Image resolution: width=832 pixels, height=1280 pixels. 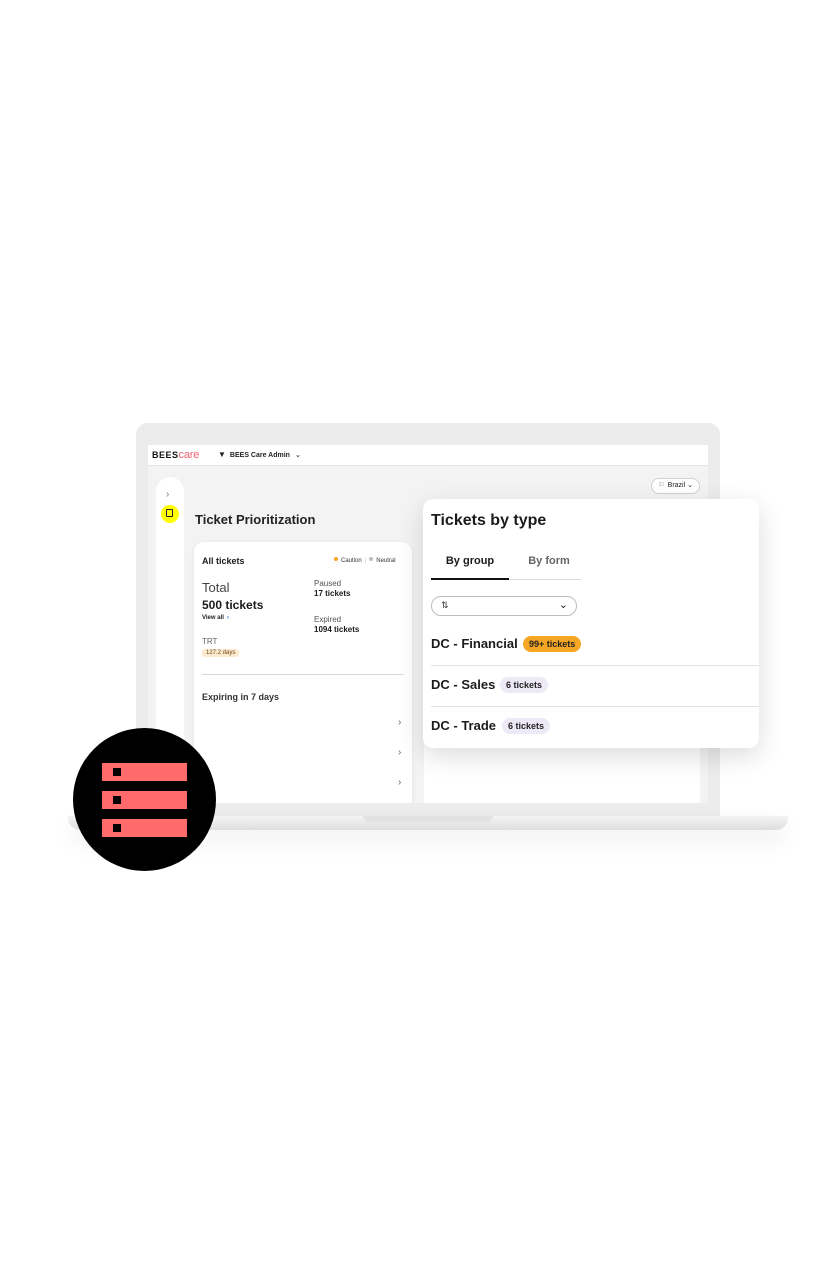 I want to click on neutral-dot-icon, so click(x=371, y=559).